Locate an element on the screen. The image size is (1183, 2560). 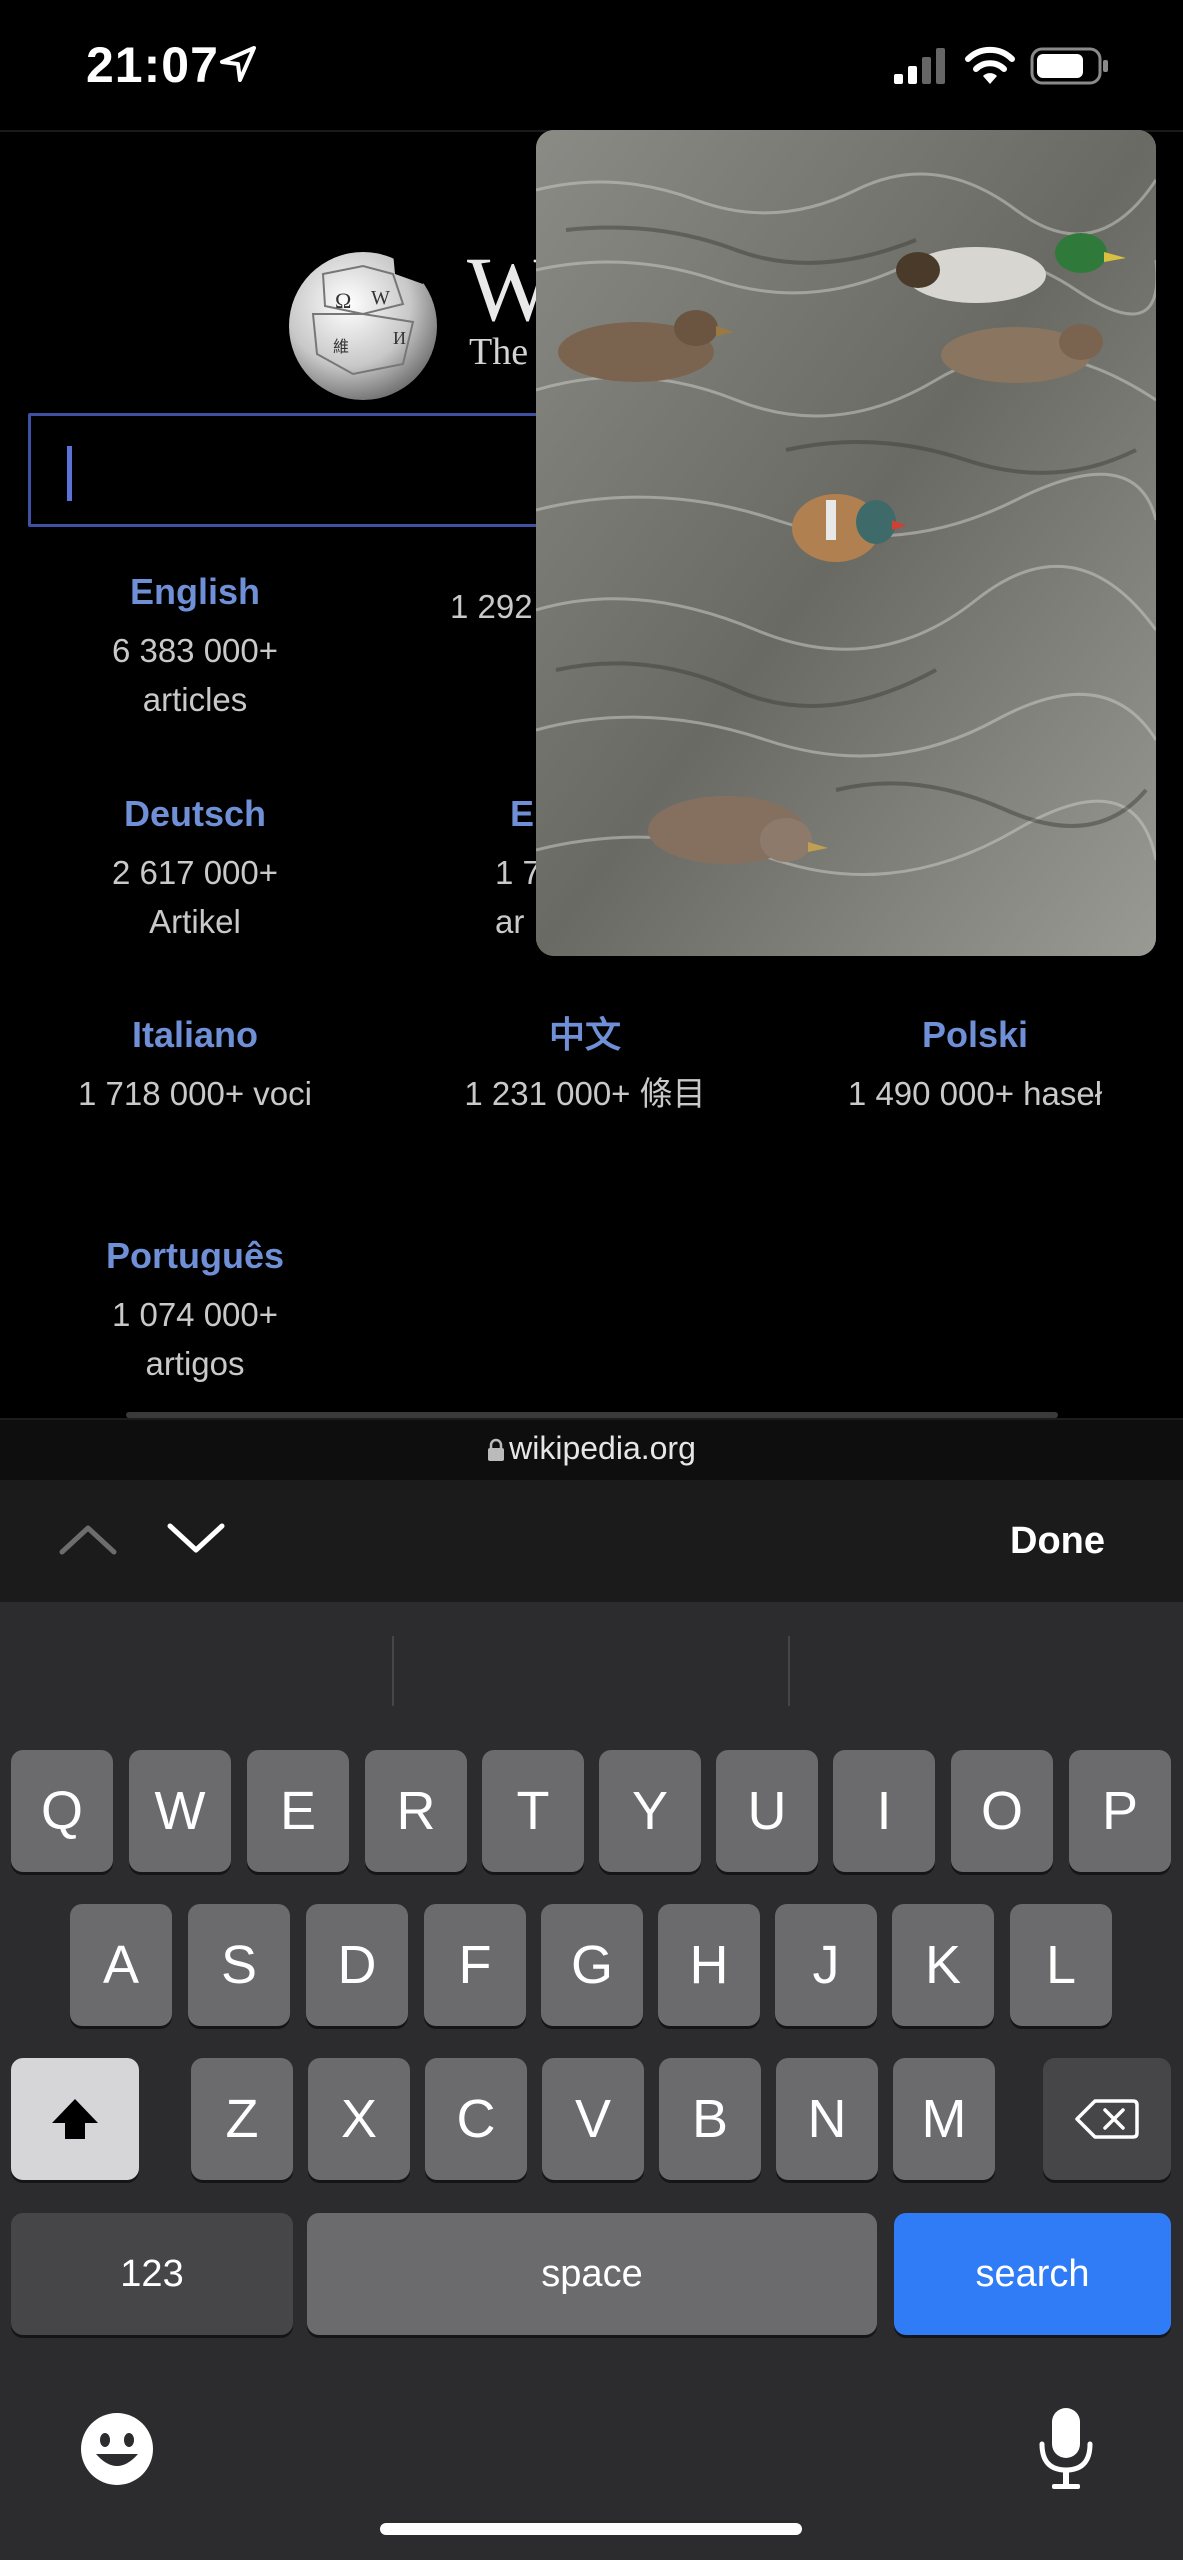
language-name: Deutsch is located at coordinates (195, 813).